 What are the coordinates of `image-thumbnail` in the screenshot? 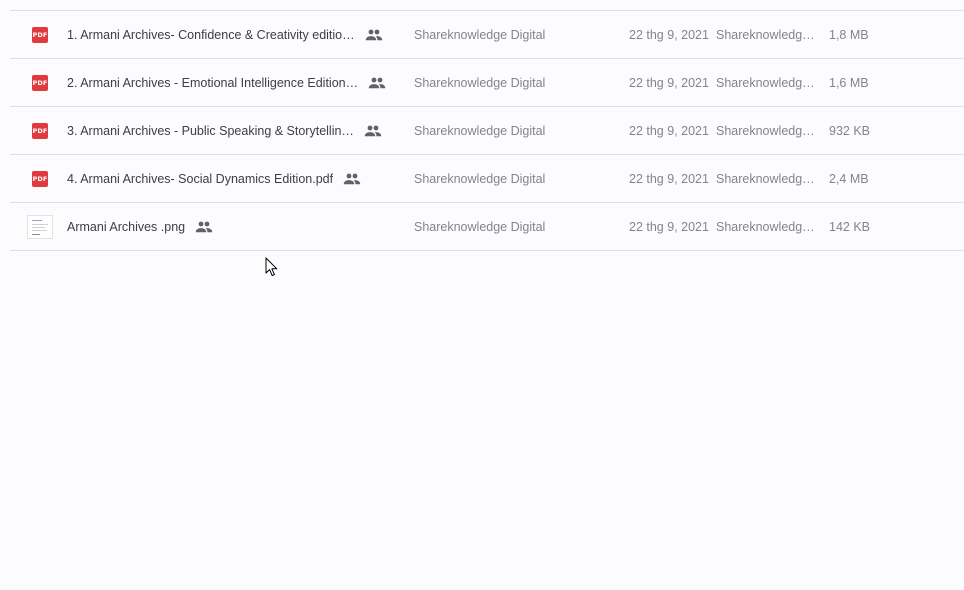 It's located at (40, 226).